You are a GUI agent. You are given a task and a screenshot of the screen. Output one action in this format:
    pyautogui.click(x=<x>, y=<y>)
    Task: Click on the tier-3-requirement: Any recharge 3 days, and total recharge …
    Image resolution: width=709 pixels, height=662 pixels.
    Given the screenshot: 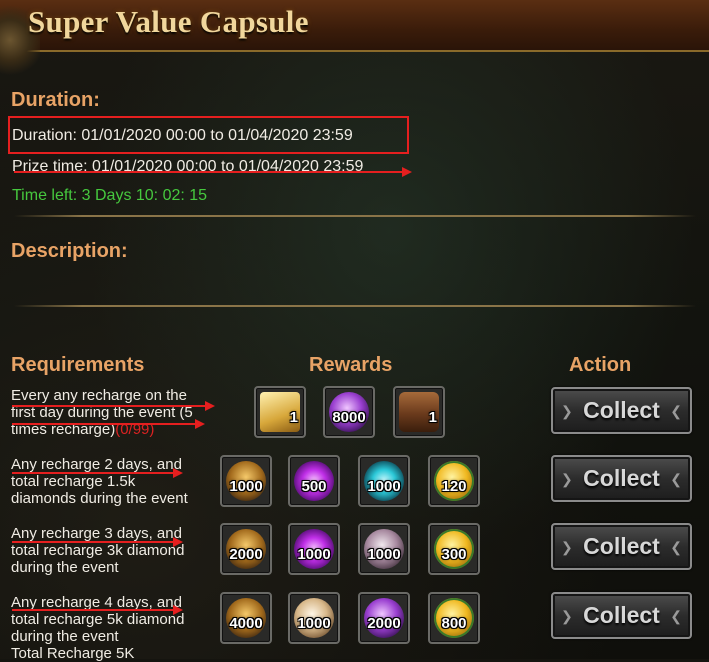 What is the action you would take?
    pyautogui.click(x=118, y=550)
    